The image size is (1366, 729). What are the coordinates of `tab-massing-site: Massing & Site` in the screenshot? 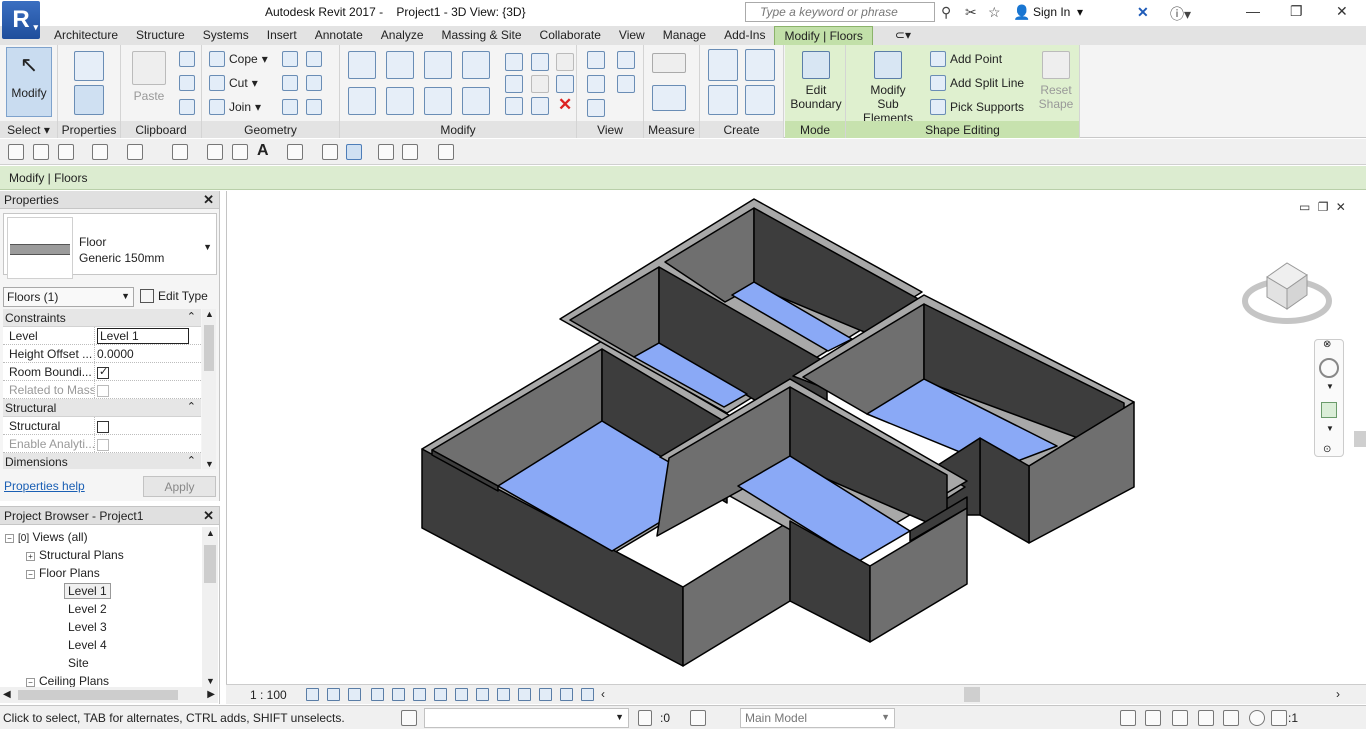 It's located at (482, 35).